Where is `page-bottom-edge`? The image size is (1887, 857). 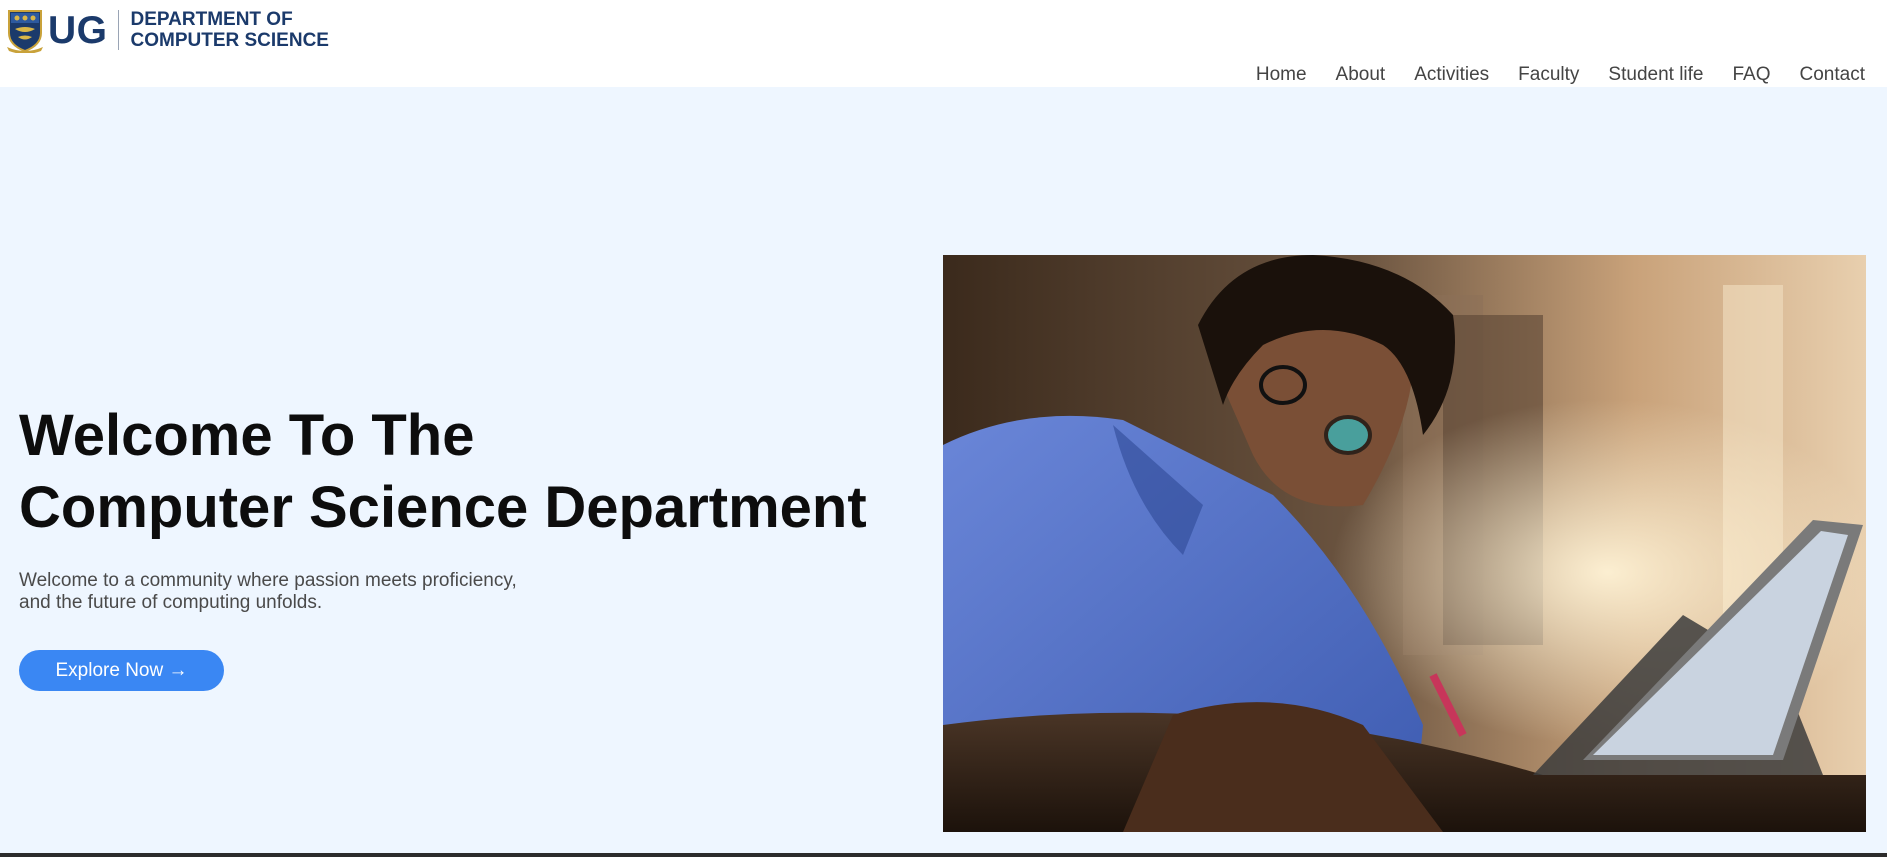
page-bottom-edge is located at coordinates (943, 855).